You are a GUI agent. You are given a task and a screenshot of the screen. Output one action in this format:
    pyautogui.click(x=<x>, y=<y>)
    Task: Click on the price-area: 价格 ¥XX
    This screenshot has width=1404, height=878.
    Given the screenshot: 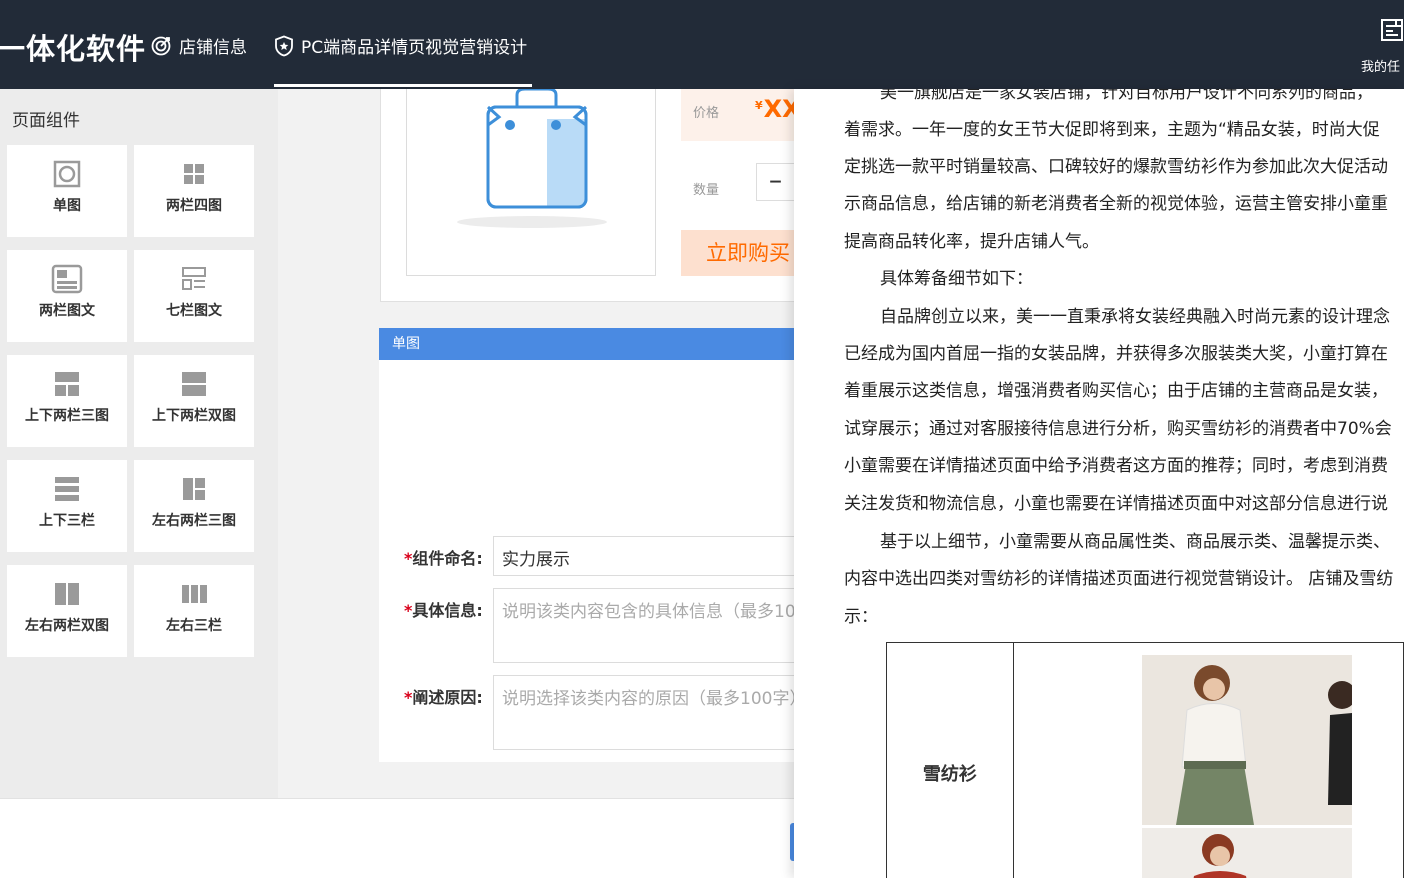 What is the action you would take?
    pyautogui.click(x=741, y=115)
    